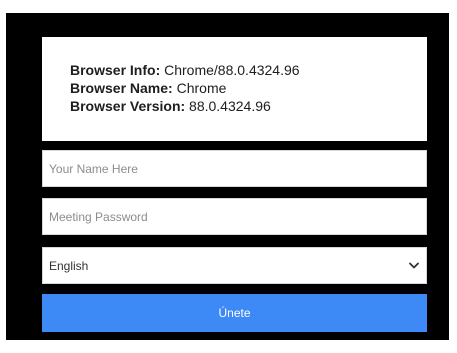 The width and height of the screenshot is (457, 353). Describe the element at coordinates (248, 88) in the screenshot. I see `browser-name-line: Browser Name: Chrome` at that location.